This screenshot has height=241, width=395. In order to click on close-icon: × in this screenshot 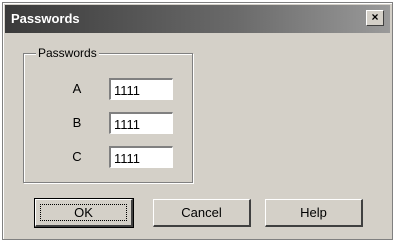, I will do `click(375, 17)`.